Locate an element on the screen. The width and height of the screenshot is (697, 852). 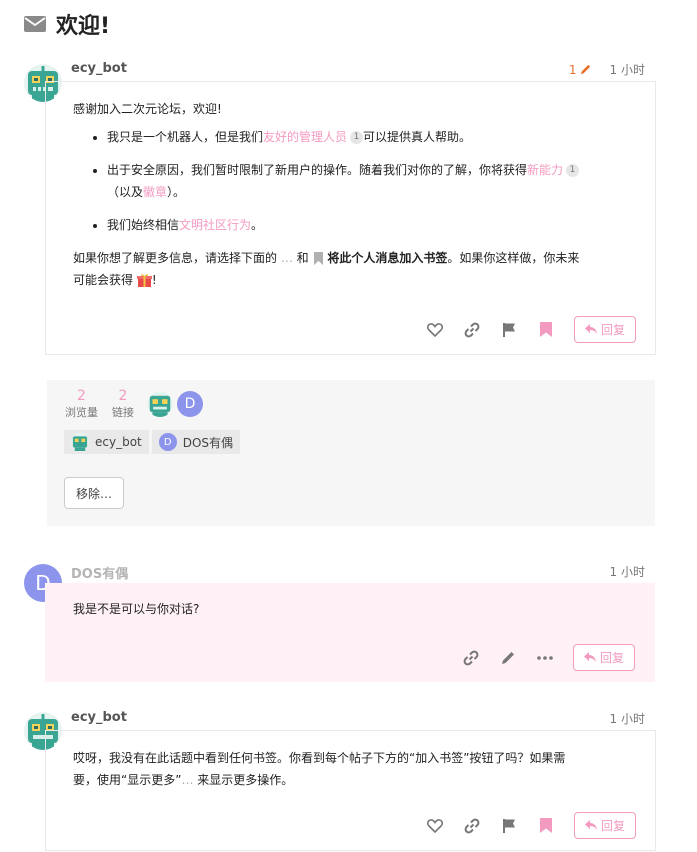
participant-chips: ecy_bot D DOS有偶 is located at coordinates (152, 442).